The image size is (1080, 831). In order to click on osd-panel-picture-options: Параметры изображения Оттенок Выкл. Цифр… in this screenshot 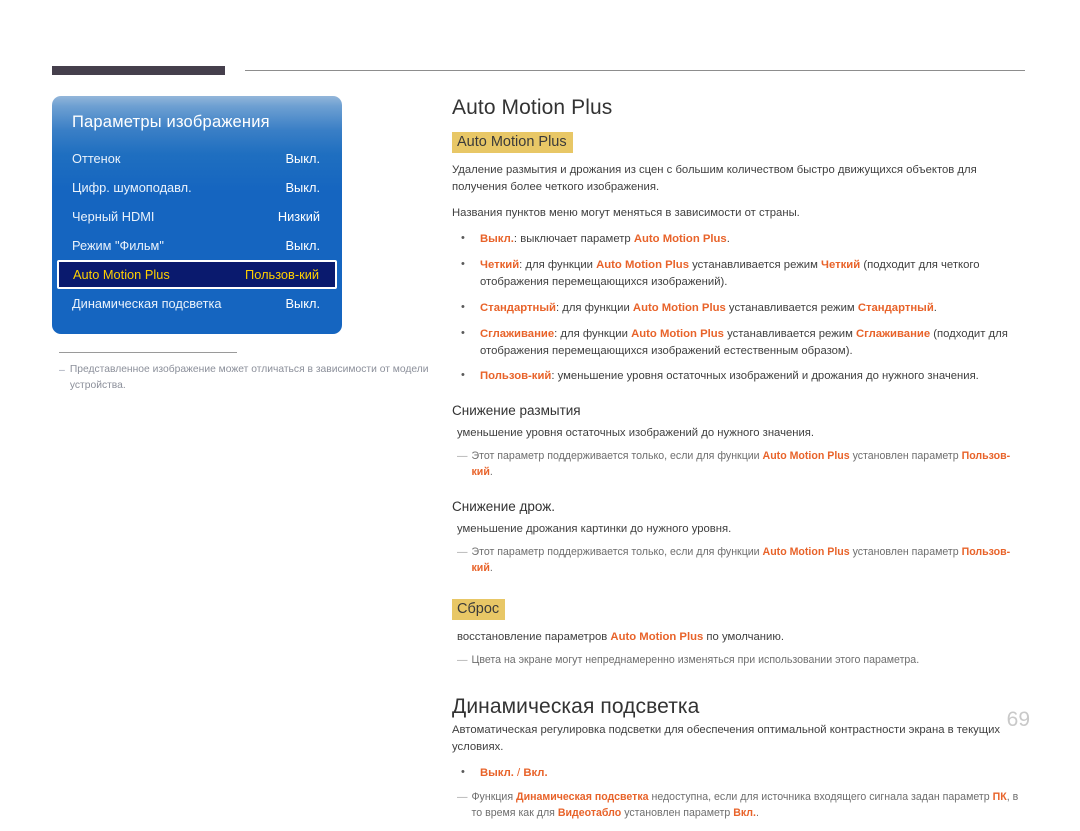, I will do `click(197, 215)`.